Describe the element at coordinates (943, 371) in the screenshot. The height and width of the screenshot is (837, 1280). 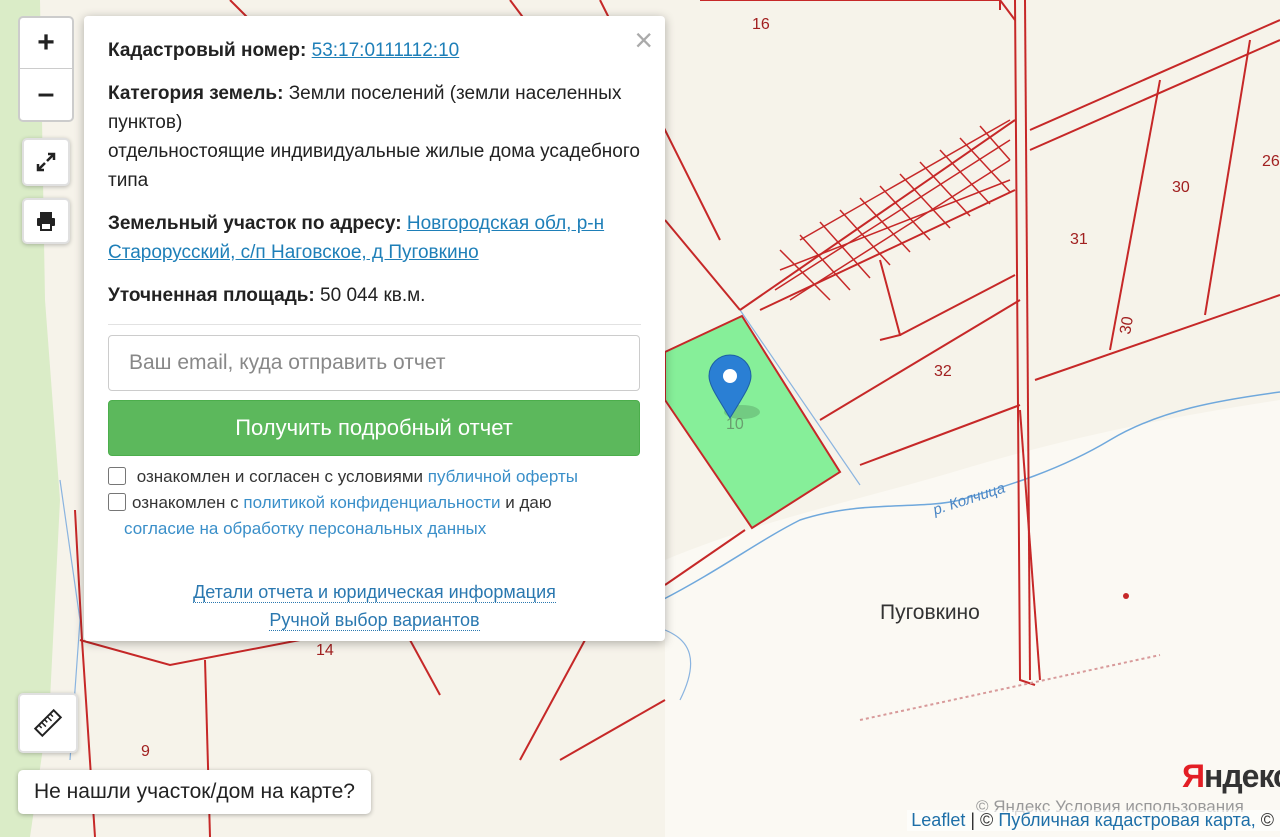
I see `parcel-label-32: 32` at that location.